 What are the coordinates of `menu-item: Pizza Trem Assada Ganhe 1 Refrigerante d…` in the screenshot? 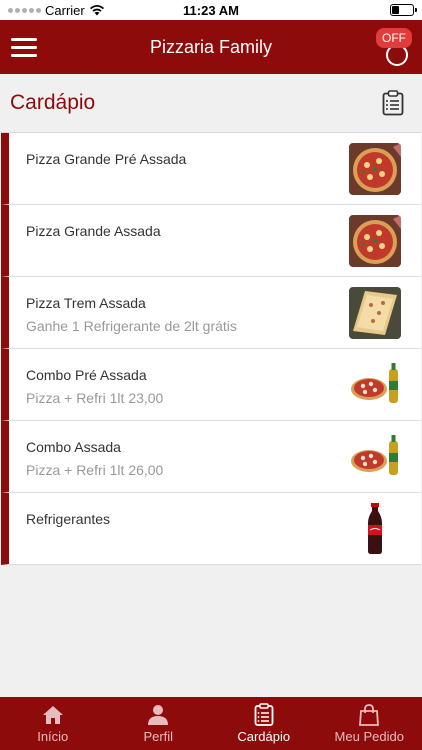 It's located at (211, 313).